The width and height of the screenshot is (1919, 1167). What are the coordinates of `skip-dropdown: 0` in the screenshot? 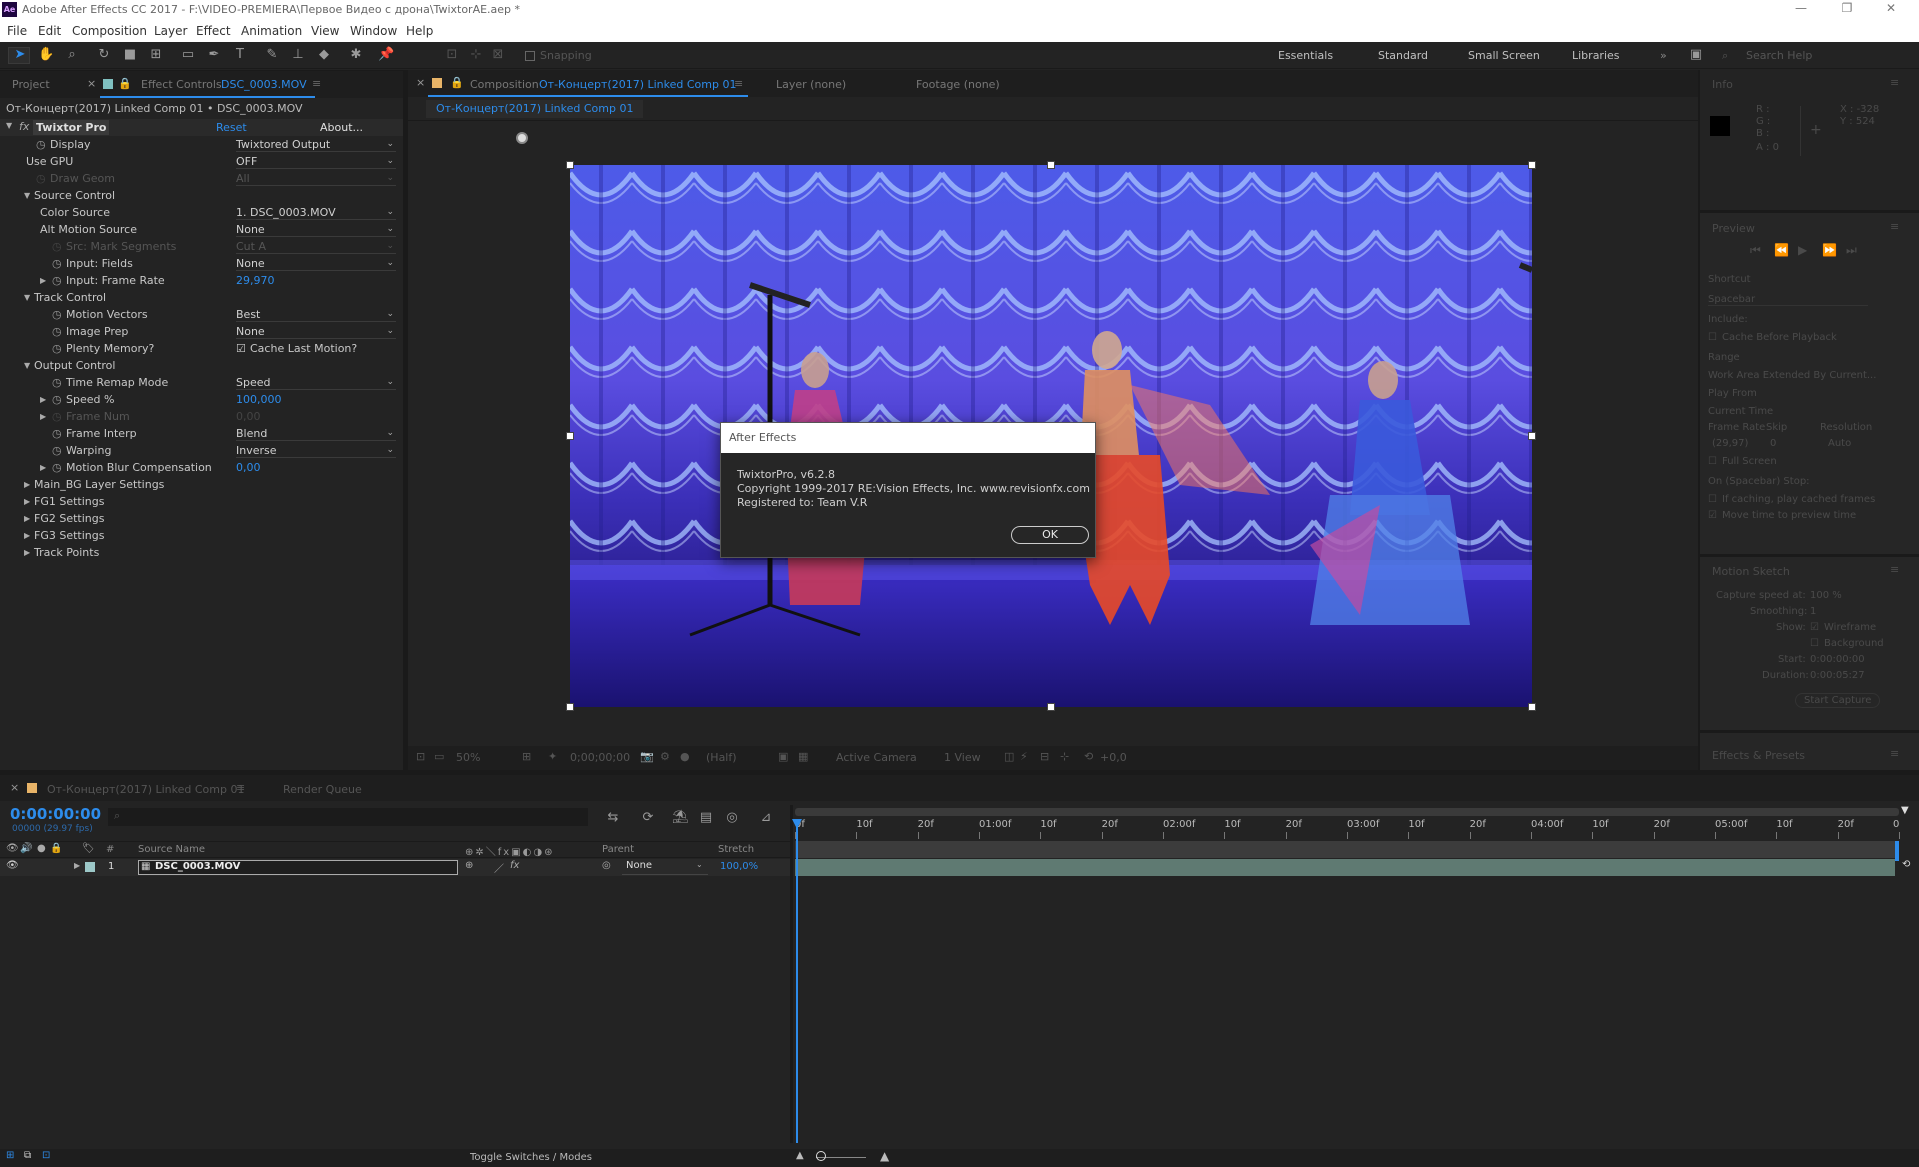 It's located at (1773, 443).